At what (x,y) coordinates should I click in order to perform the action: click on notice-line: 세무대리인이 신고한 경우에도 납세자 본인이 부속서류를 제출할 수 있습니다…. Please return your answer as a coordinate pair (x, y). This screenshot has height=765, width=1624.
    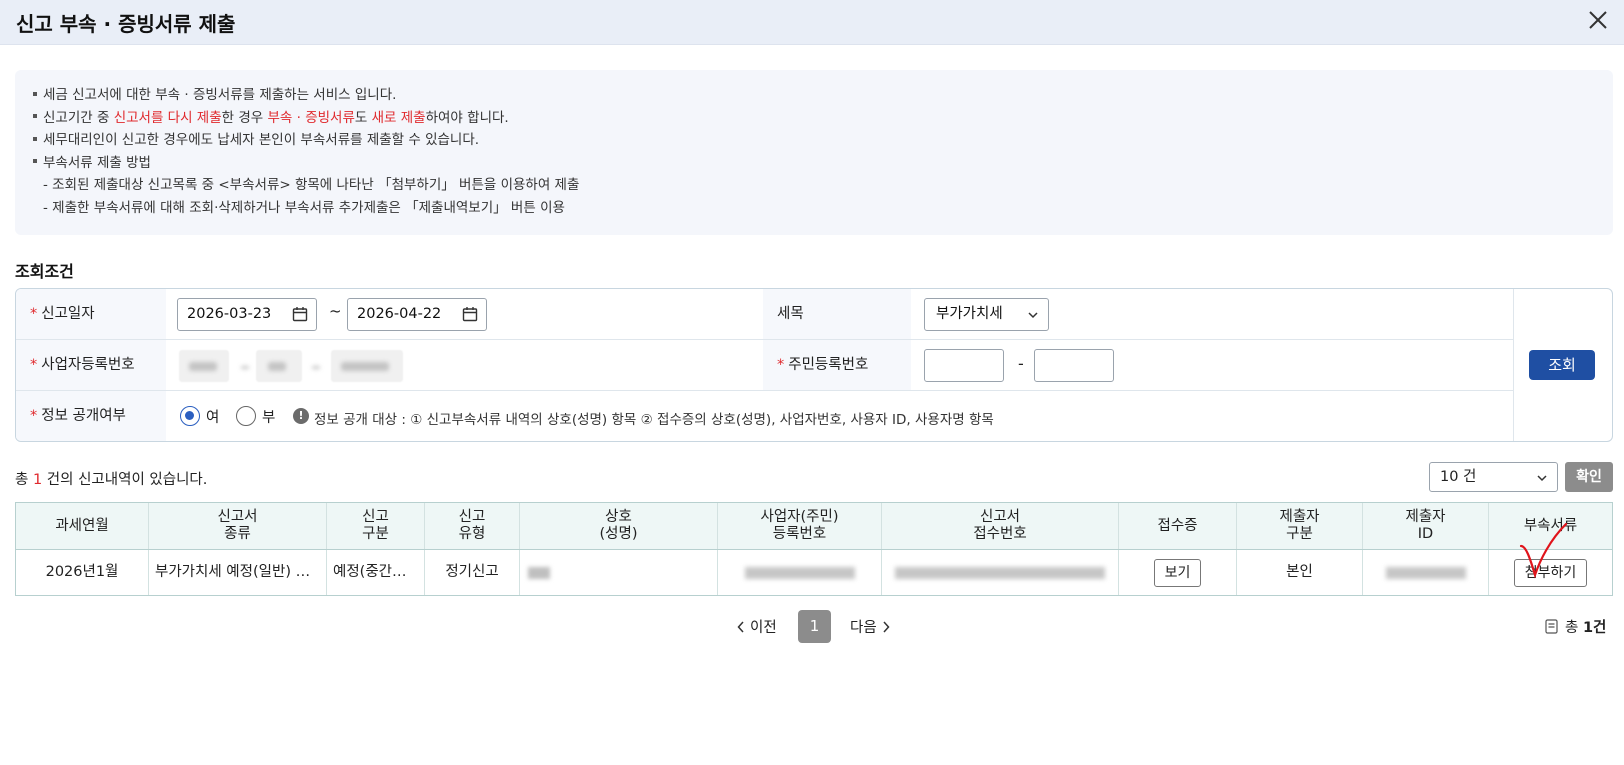
    Looking at the image, I should click on (814, 140).